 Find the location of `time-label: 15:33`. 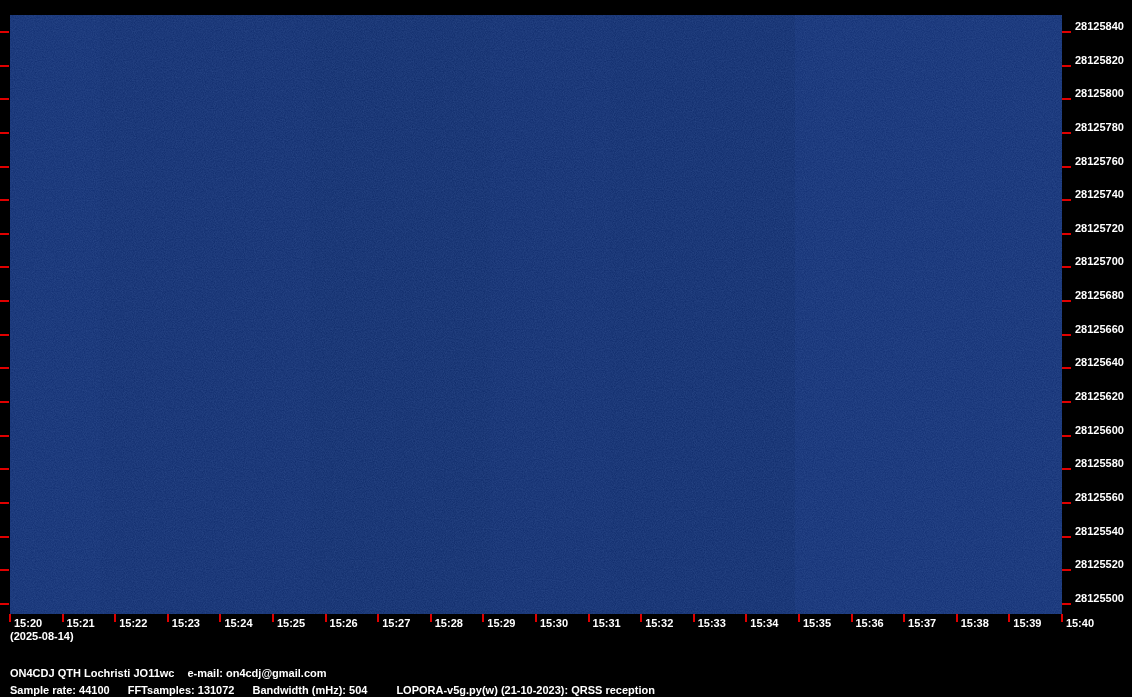

time-label: 15:33 is located at coordinates (711, 623).